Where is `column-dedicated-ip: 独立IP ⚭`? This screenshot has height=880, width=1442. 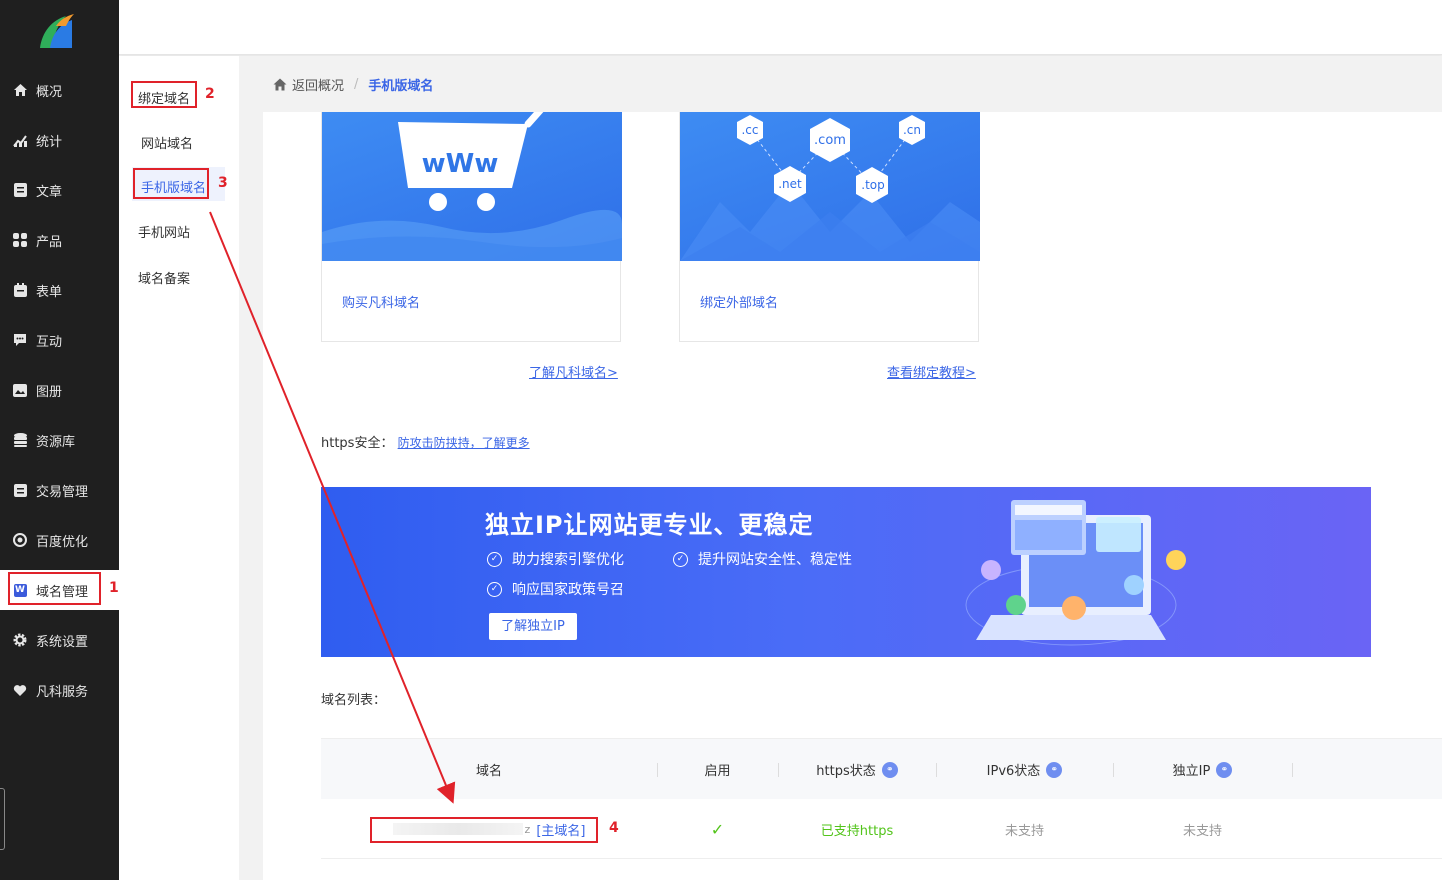 column-dedicated-ip: 独立IP ⚭ is located at coordinates (1202, 769).